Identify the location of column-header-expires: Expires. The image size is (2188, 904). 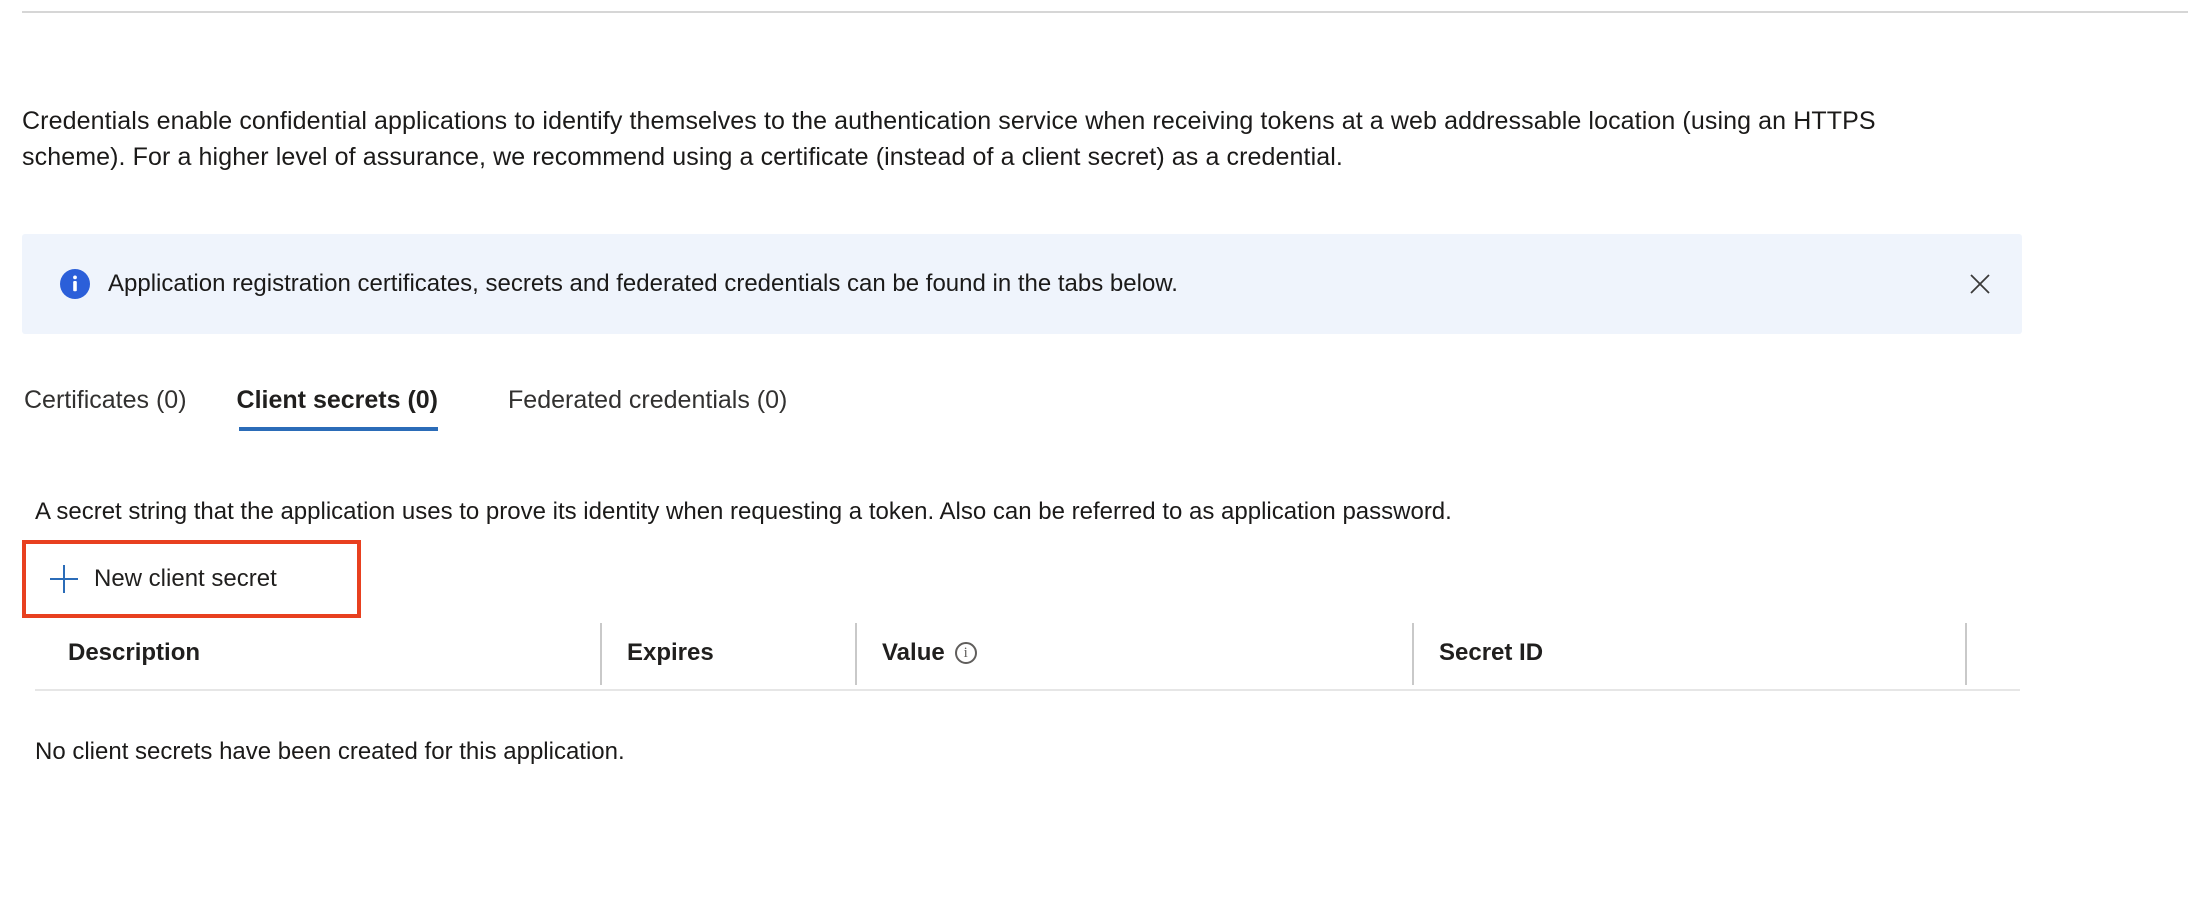
(670, 653).